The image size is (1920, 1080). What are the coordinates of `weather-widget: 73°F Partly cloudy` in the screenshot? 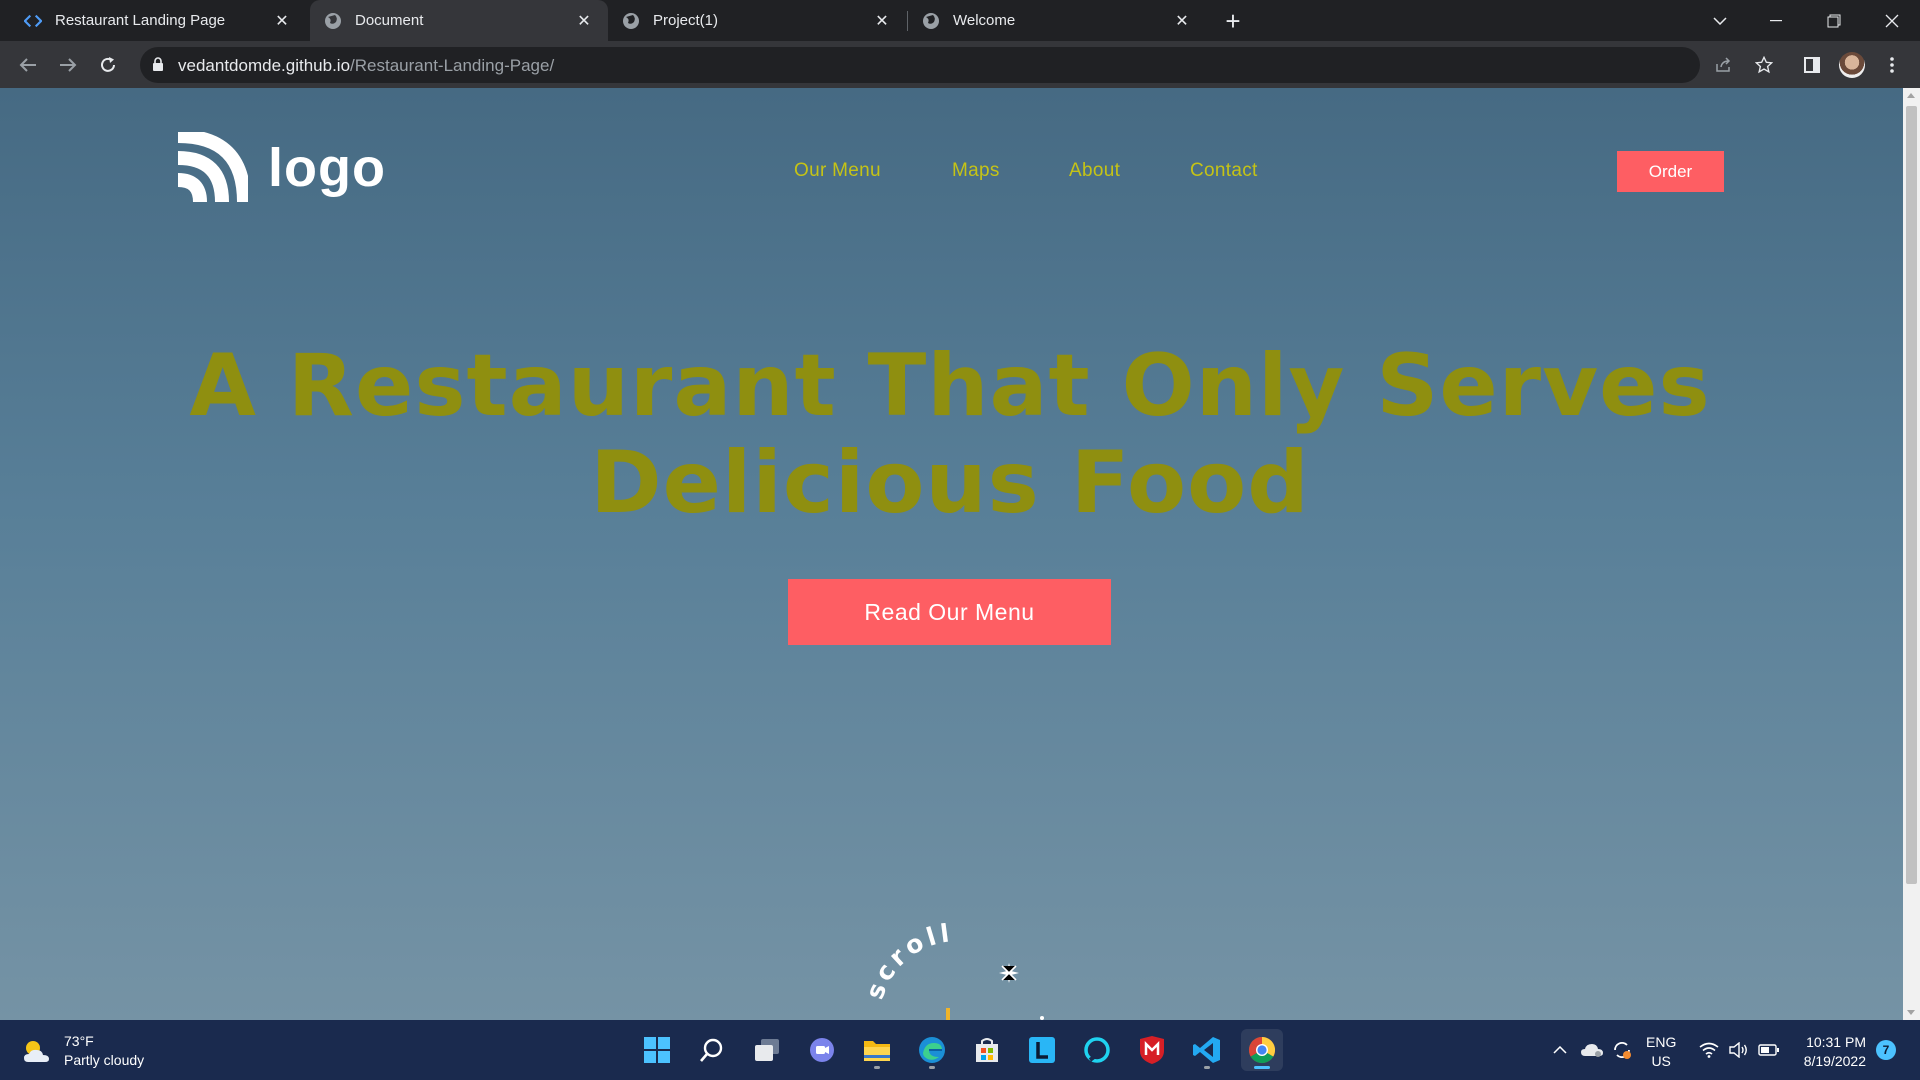 It's located at (83, 1051).